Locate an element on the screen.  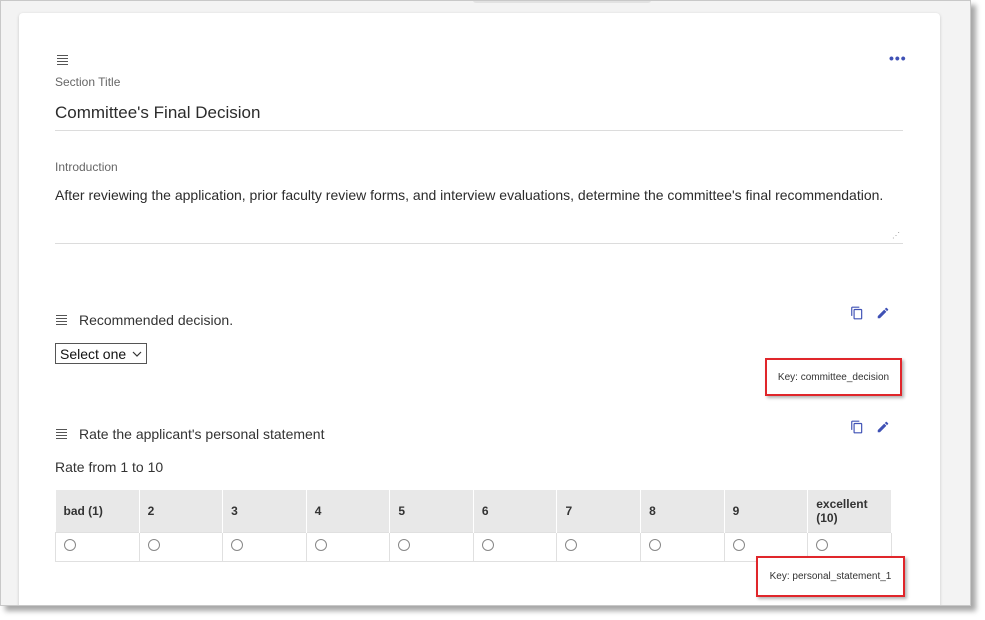
table-header-row: bad (1) 2 3 4 5 6 7 8 9 excellent (10) is located at coordinates (473, 511).